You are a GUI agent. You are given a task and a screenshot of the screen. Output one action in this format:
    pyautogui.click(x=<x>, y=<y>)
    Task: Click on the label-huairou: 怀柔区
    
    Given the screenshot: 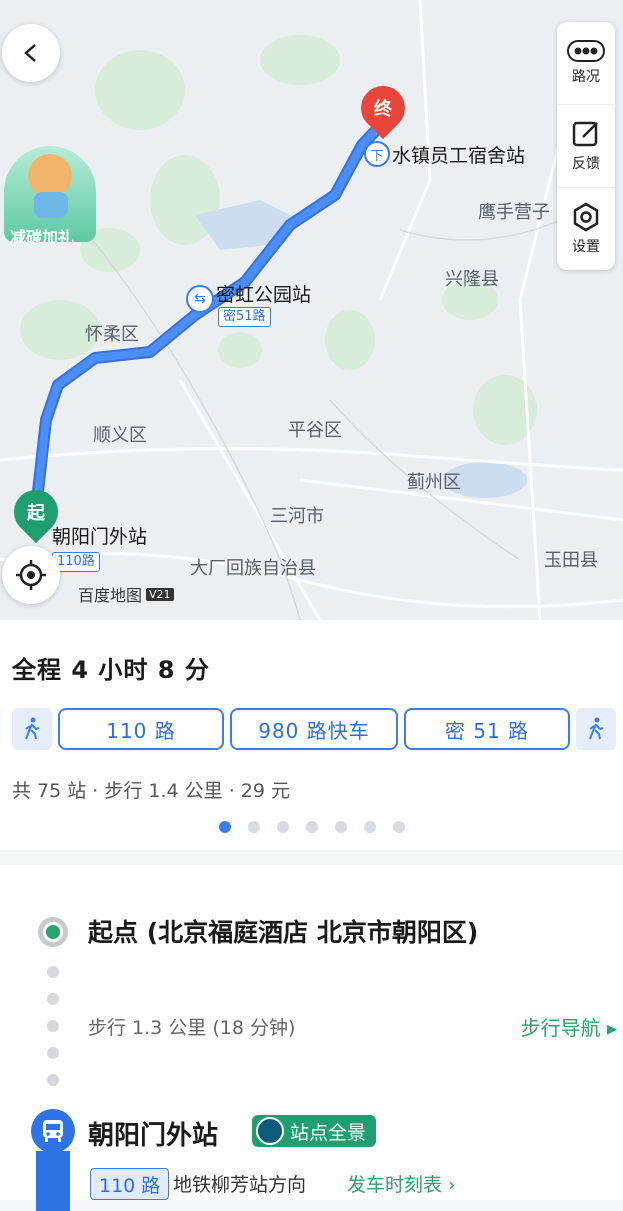 What is the action you would take?
    pyautogui.click(x=112, y=334)
    